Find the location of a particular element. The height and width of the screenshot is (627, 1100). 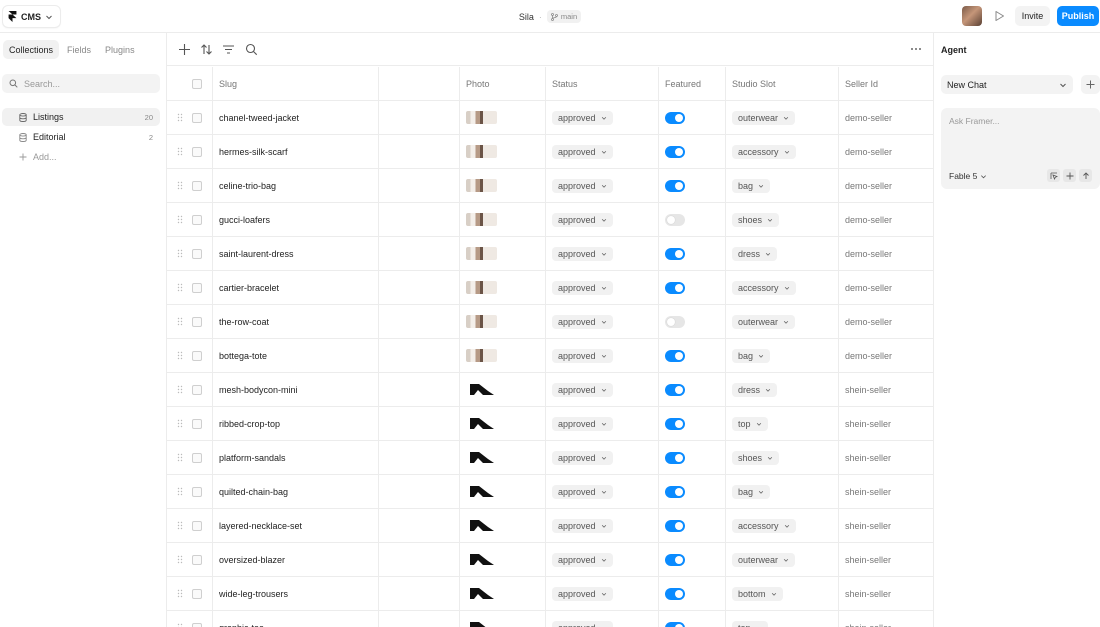

column-header-photo: Photo is located at coordinates (478, 83).